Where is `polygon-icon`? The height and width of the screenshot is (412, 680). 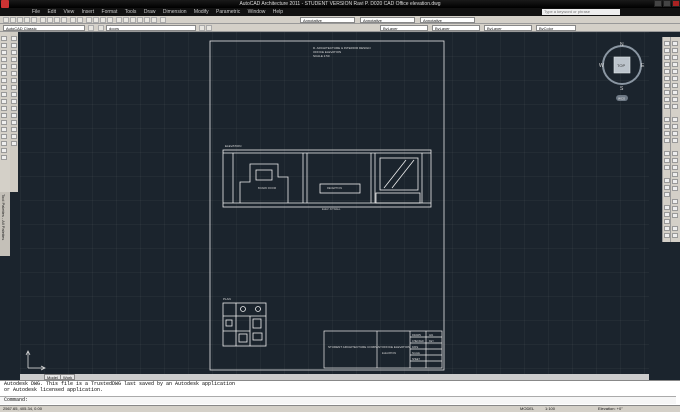
polygon-icon is located at coordinates (4, 59).